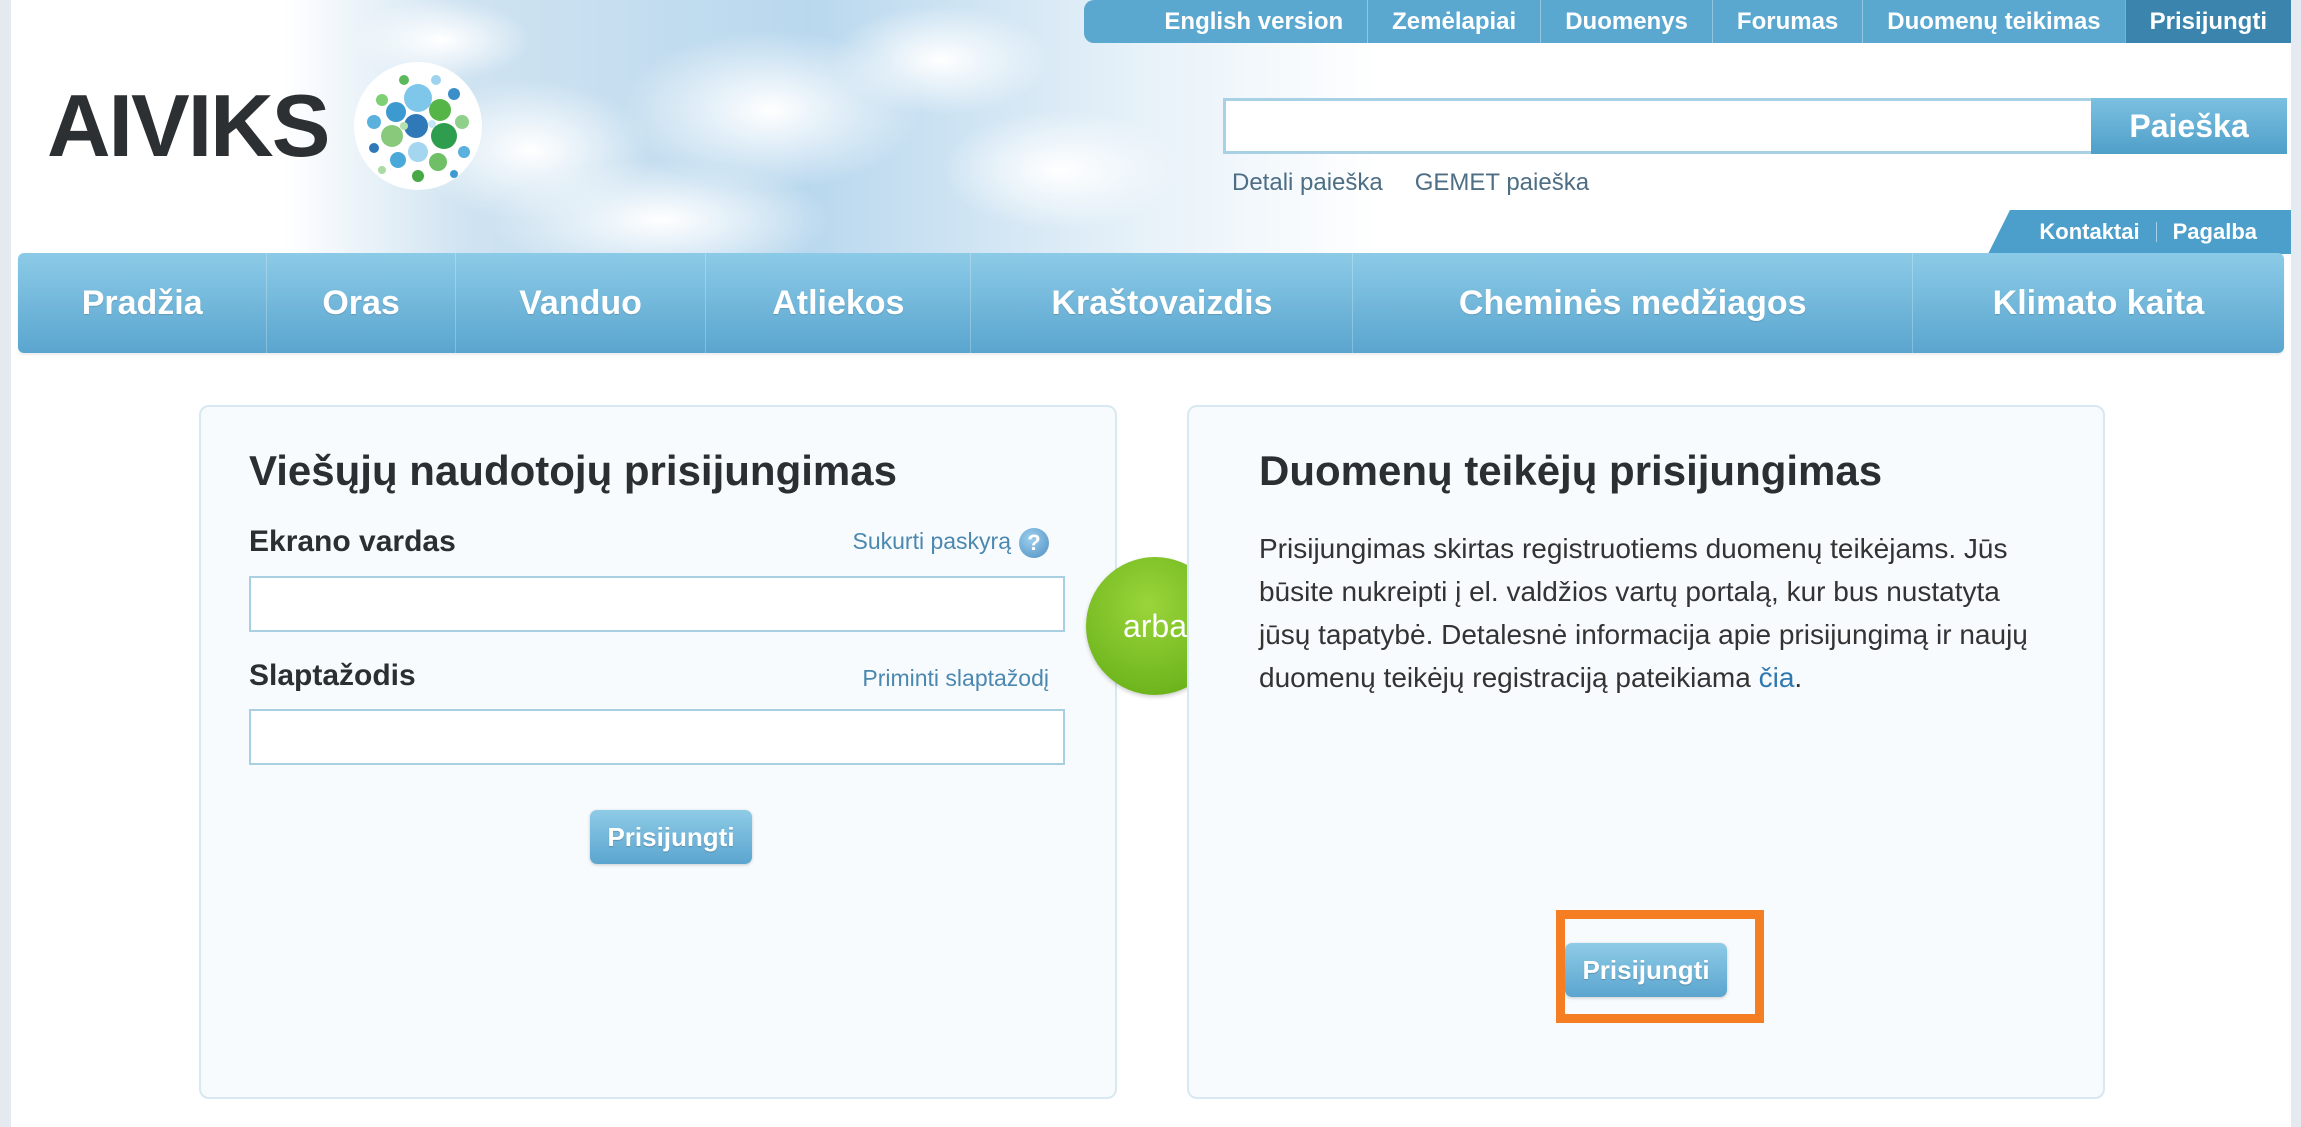 Image resolution: width=2301 pixels, height=1127 pixels. Describe the element at coordinates (1502, 183) in the screenshot. I see `gemet-search-link: GEMET paieška` at that location.